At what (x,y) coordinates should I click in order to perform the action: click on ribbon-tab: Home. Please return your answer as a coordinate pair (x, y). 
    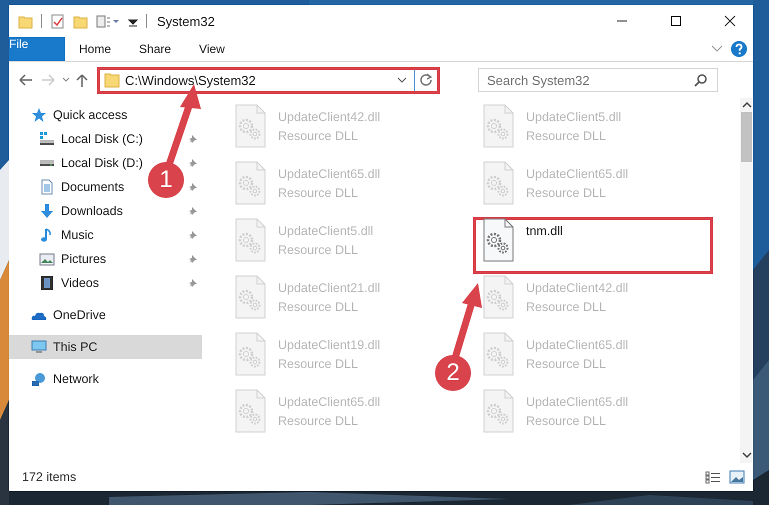
    Looking at the image, I should click on (95, 49).